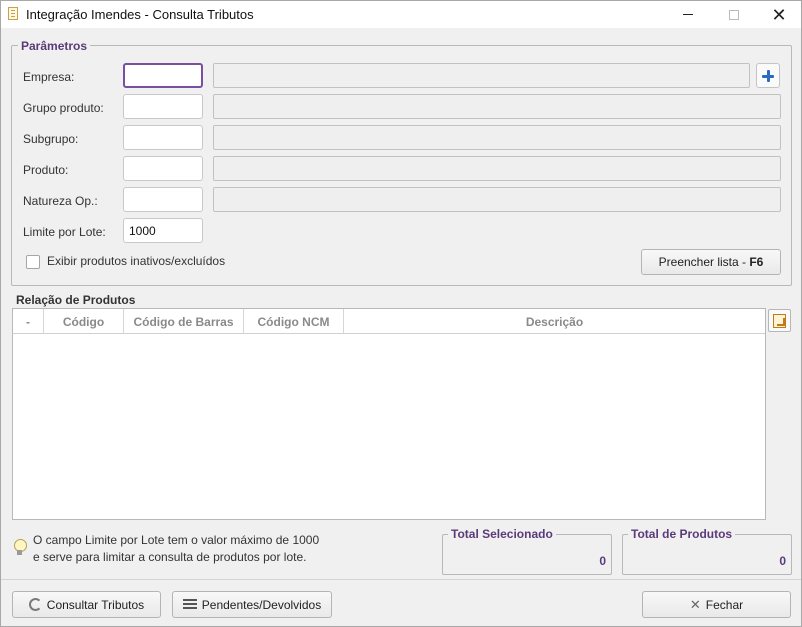 The width and height of the screenshot is (802, 627). Describe the element at coordinates (33, 262) in the screenshot. I see `inactive-products-checkbox` at that location.